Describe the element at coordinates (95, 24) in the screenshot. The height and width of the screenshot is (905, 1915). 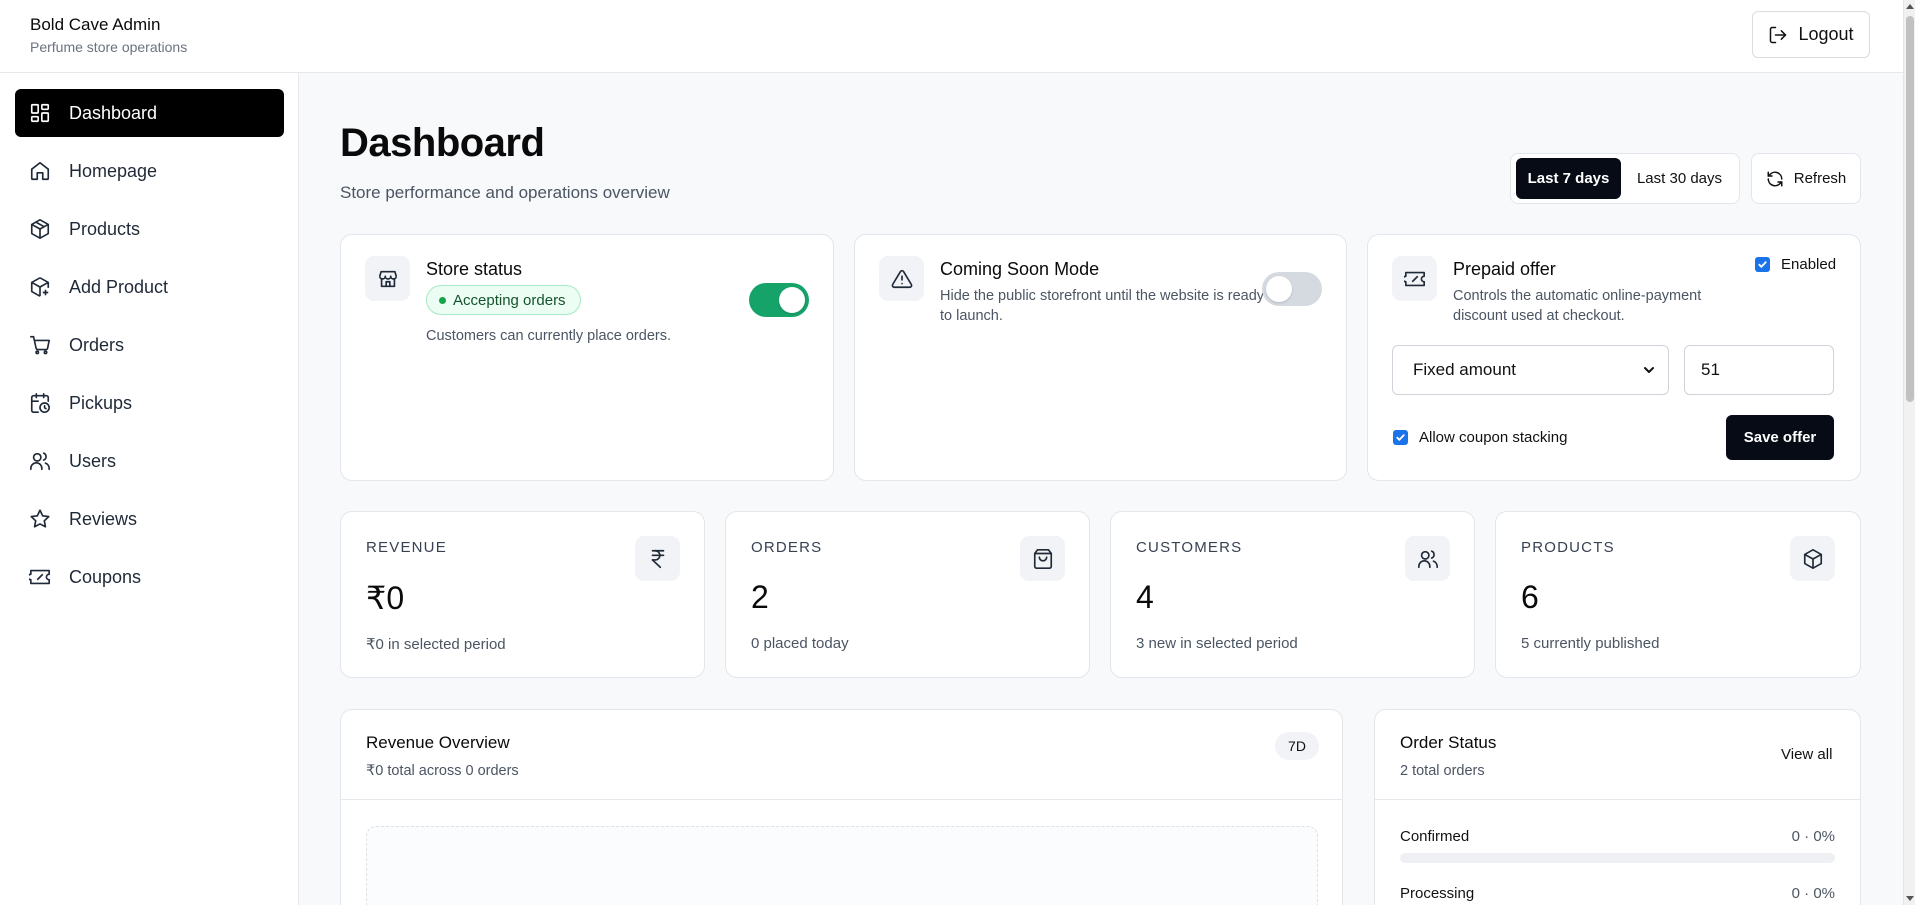
I see `app-title: Bold Cave Admin` at that location.